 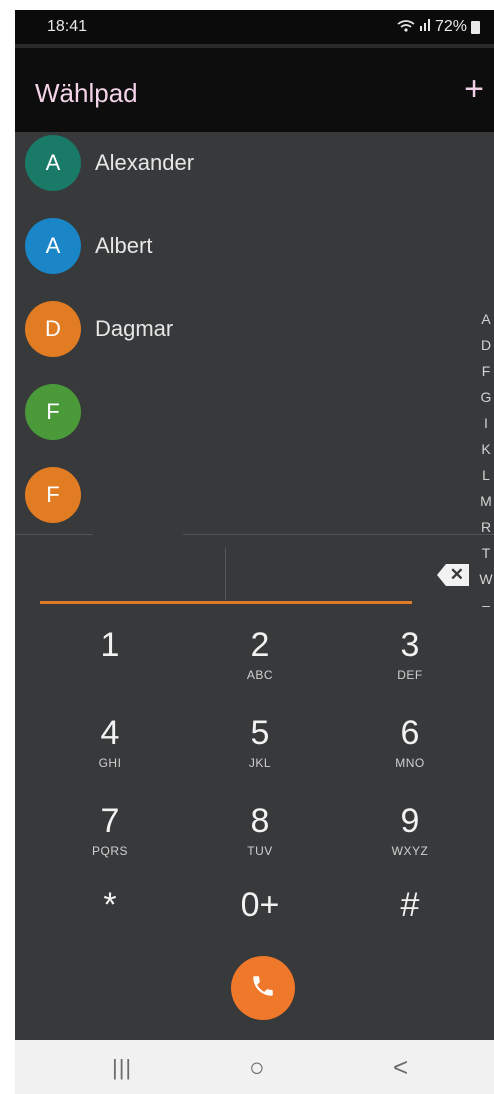 I want to click on status-icons: 72%, so click(x=438, y=27).